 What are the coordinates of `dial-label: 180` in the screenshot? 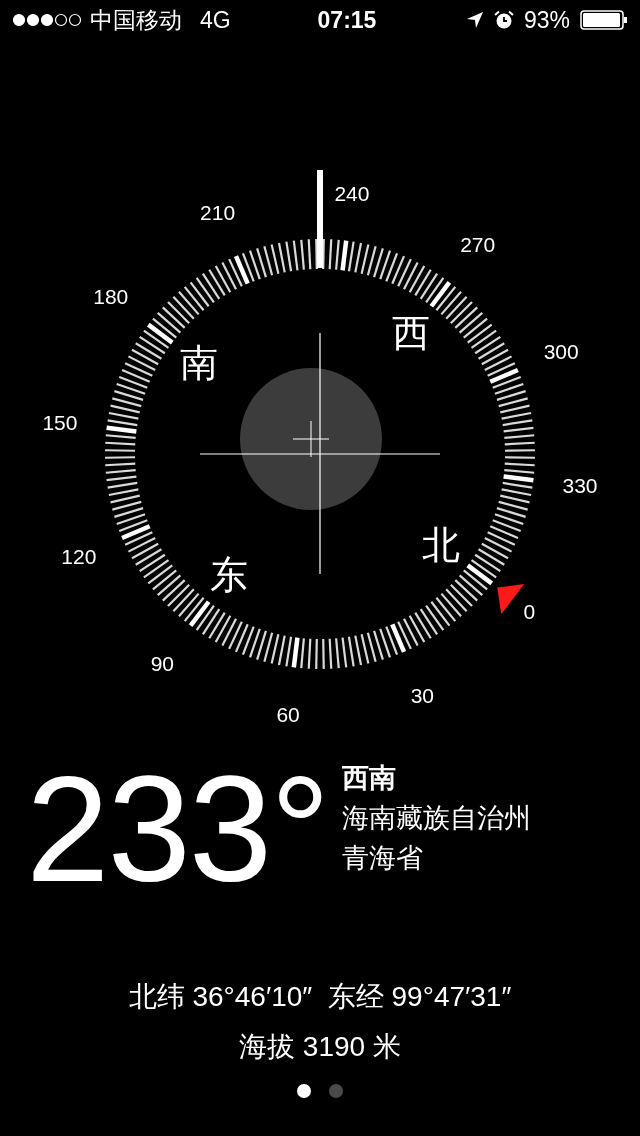 It's located at (111, 296).